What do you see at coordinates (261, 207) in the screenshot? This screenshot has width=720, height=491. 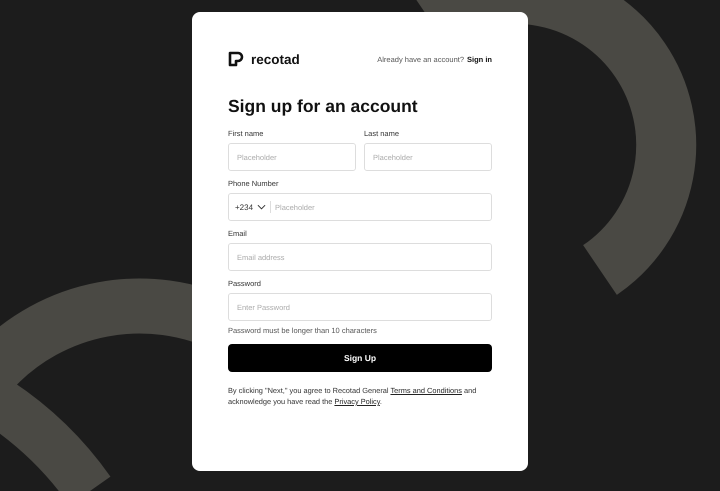 I see `chevron-down-icon` at bounding box center [261, 207].